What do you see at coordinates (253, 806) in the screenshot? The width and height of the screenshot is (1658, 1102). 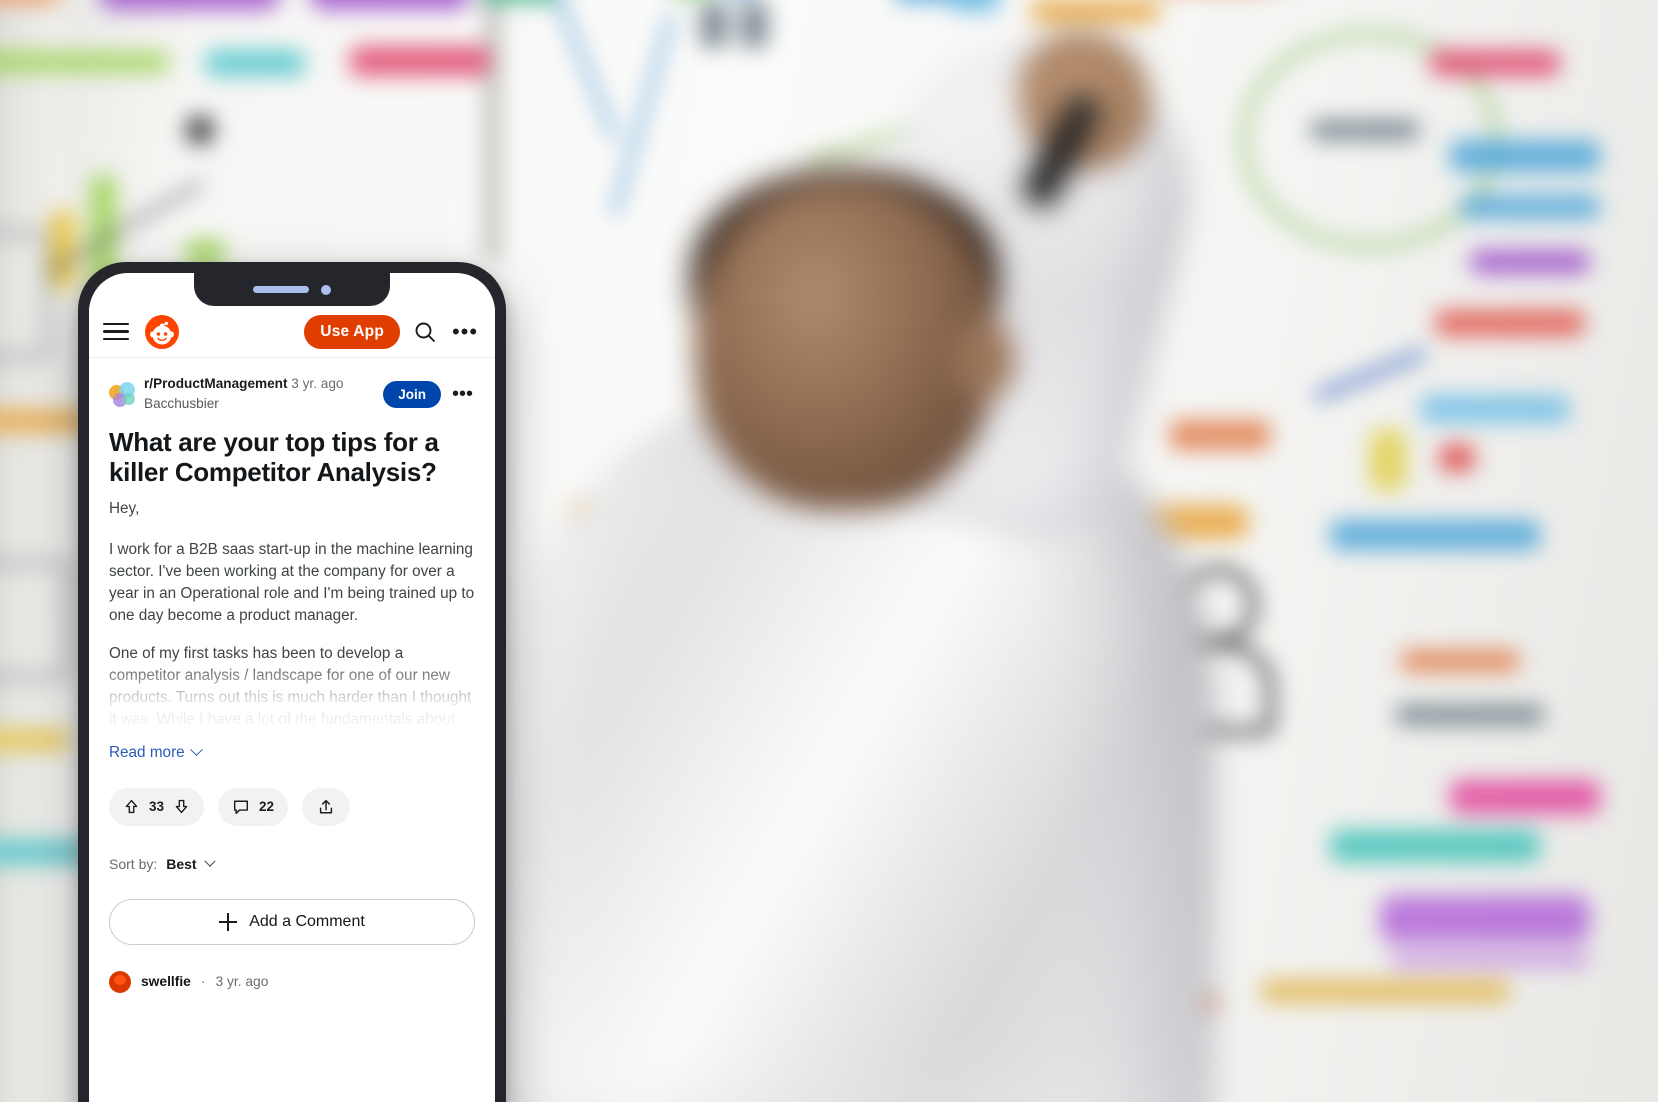 I see `comment-pill: 22` at bounding box center [253, 806].